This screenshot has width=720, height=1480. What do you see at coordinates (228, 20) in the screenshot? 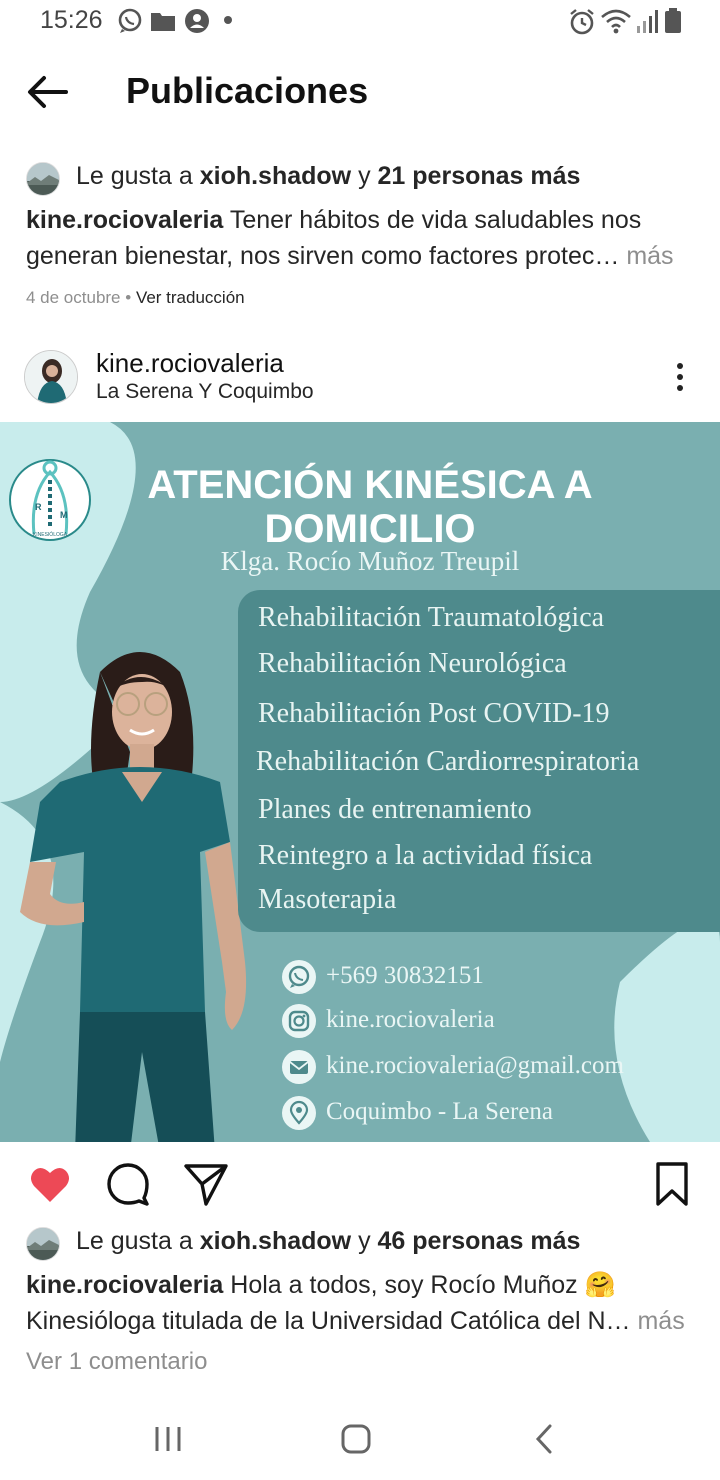
I see `notification-dot` at bounding box center [228, 20].